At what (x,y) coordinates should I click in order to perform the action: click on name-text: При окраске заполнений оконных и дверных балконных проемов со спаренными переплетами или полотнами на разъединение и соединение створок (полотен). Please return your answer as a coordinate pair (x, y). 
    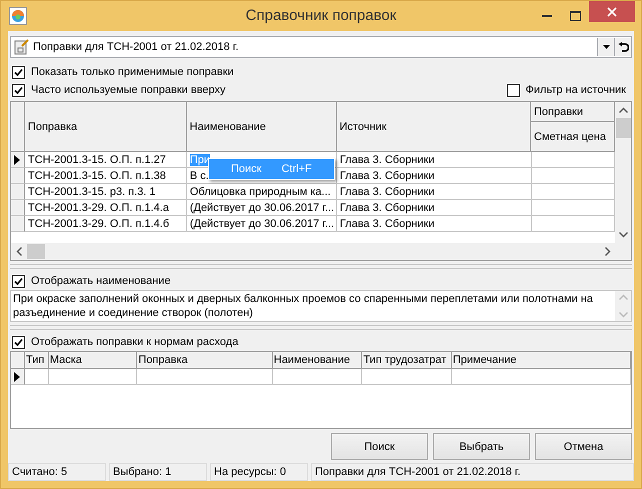
    Looking at the image, I should click on (303, 306).